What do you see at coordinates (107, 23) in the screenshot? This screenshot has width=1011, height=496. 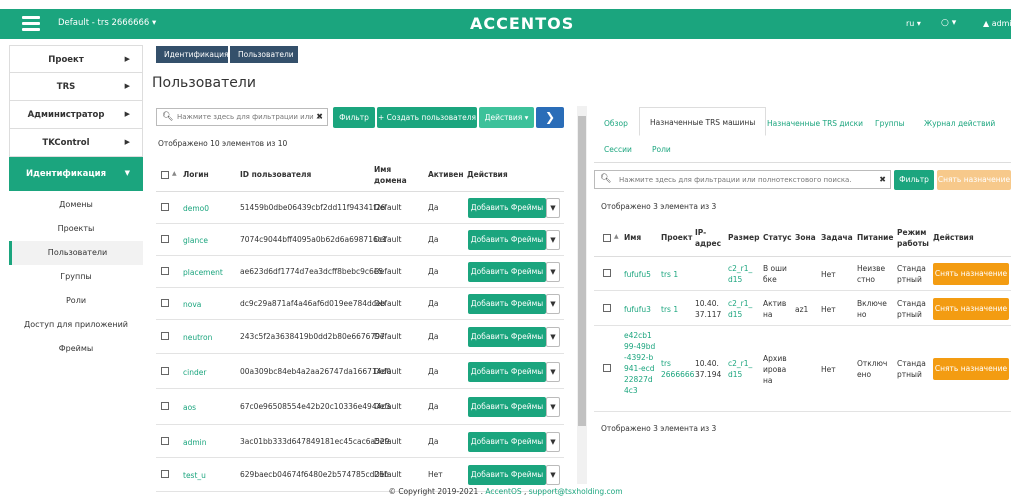 I see `project-selector: Default - trs 2666666 ▾` at bounding box center [107, 23].